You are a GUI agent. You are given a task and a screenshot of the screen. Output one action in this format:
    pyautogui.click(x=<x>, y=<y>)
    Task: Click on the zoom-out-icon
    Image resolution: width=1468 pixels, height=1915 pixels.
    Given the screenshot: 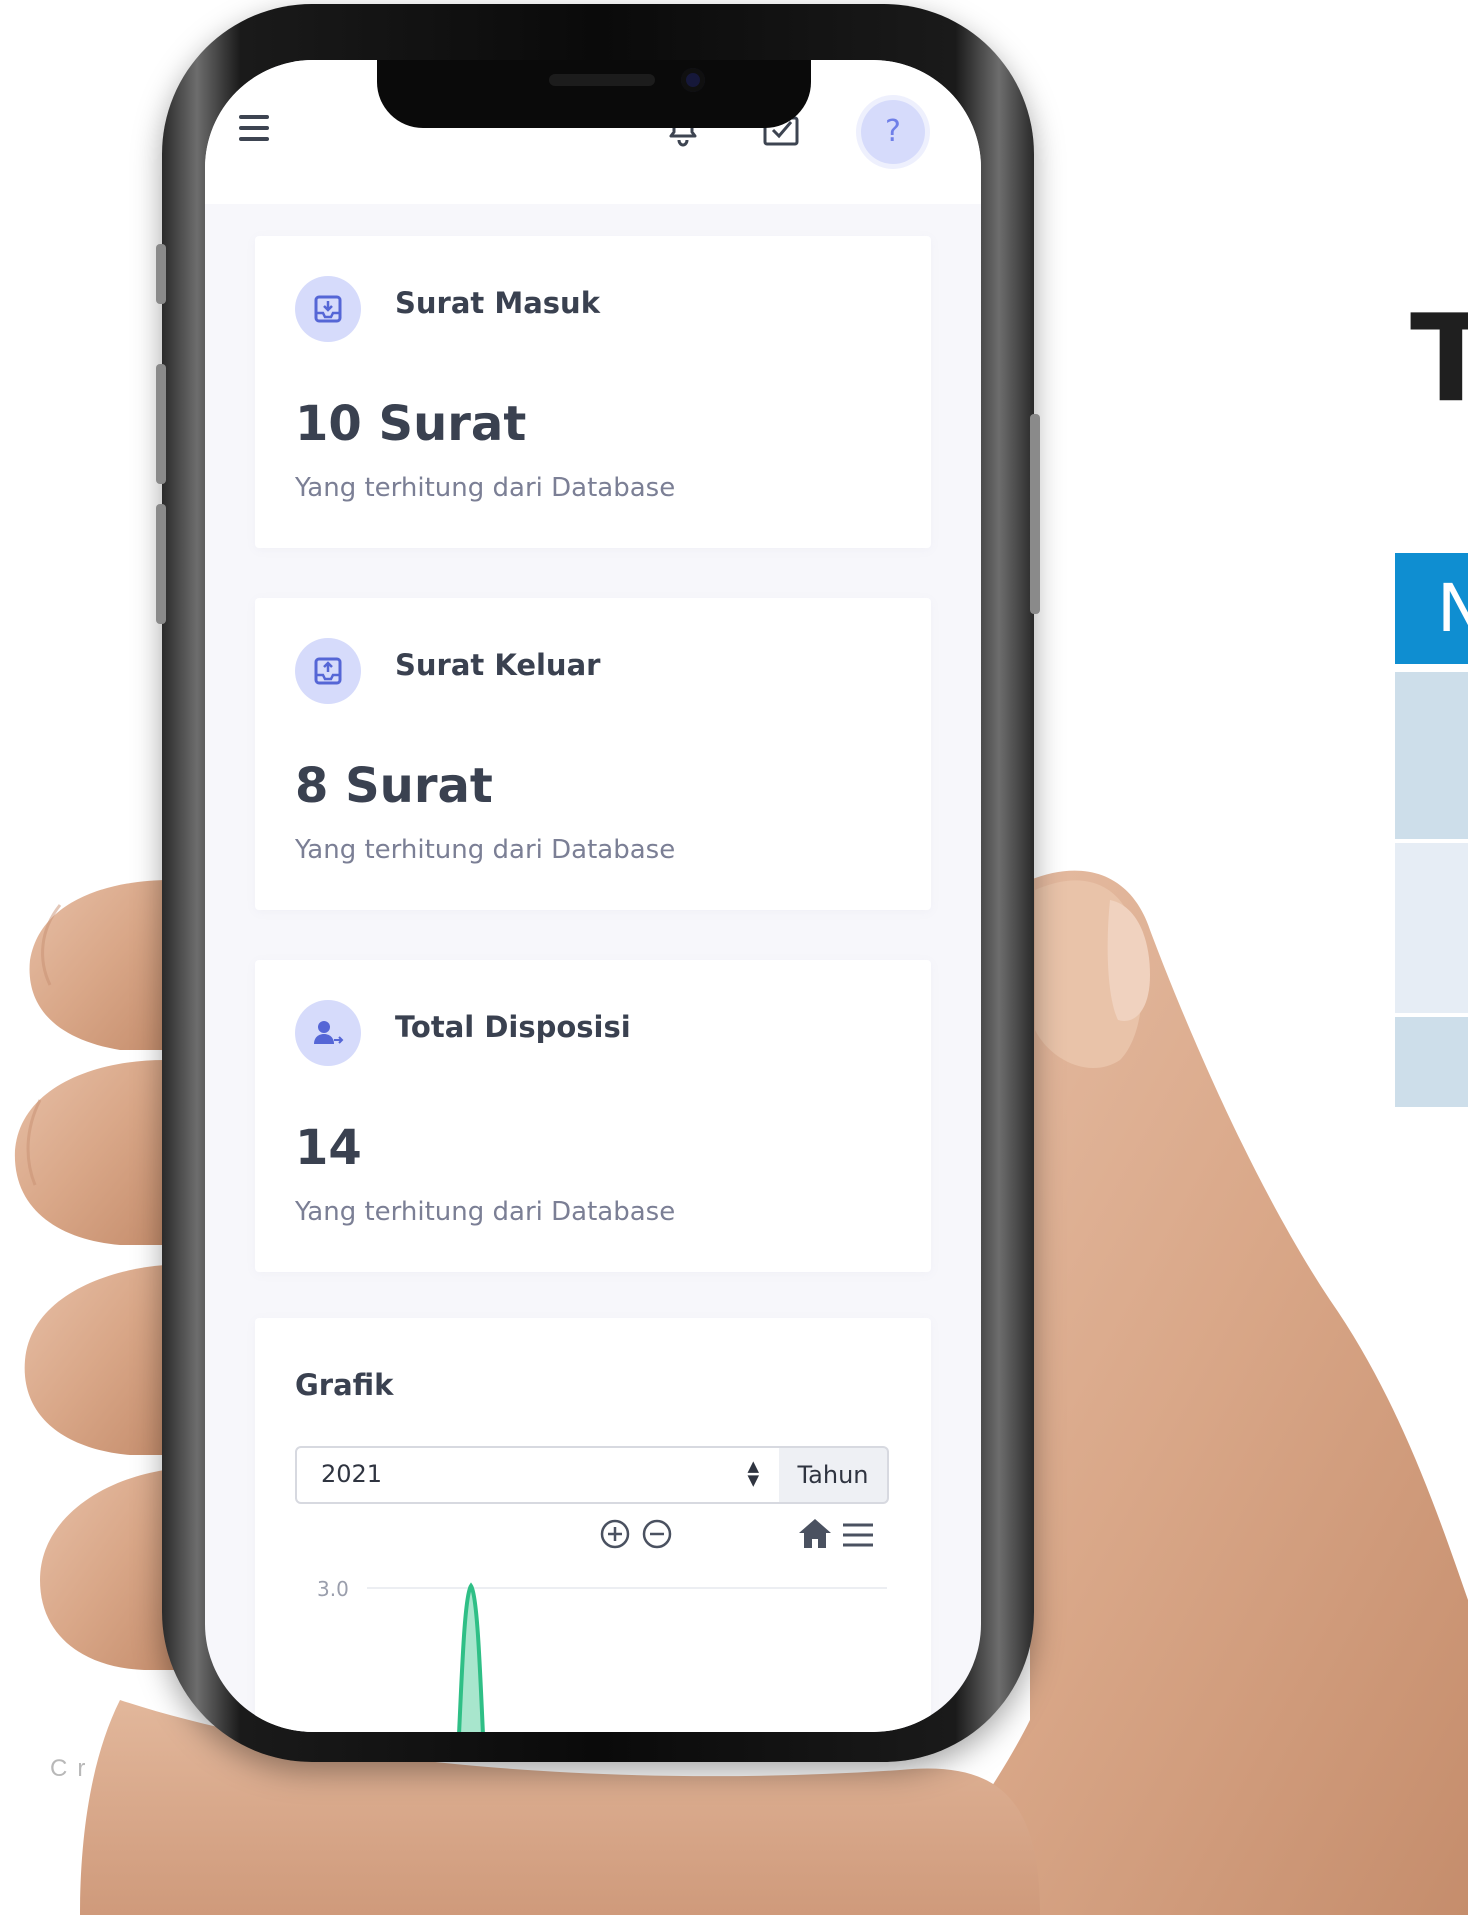 What is the action you would take?
    pyautogui.click(x=657, y=1534)
    